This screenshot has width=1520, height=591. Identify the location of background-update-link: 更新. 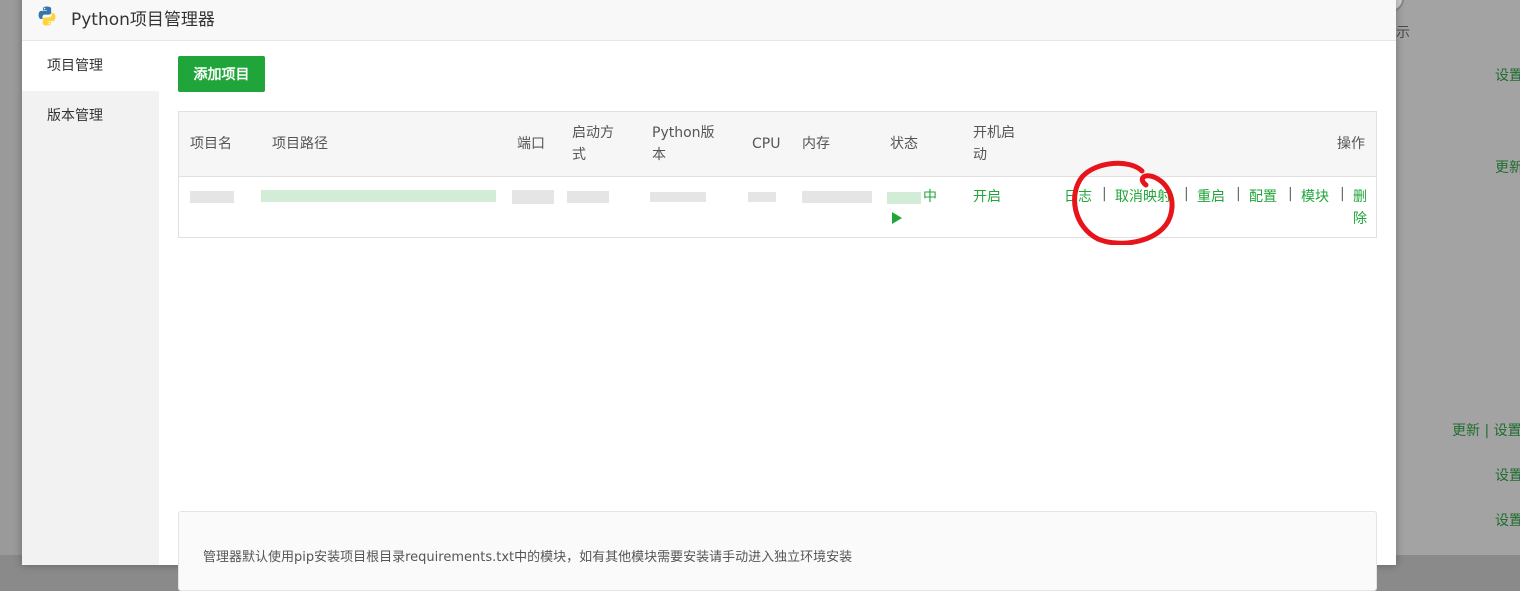
(1507, 167).